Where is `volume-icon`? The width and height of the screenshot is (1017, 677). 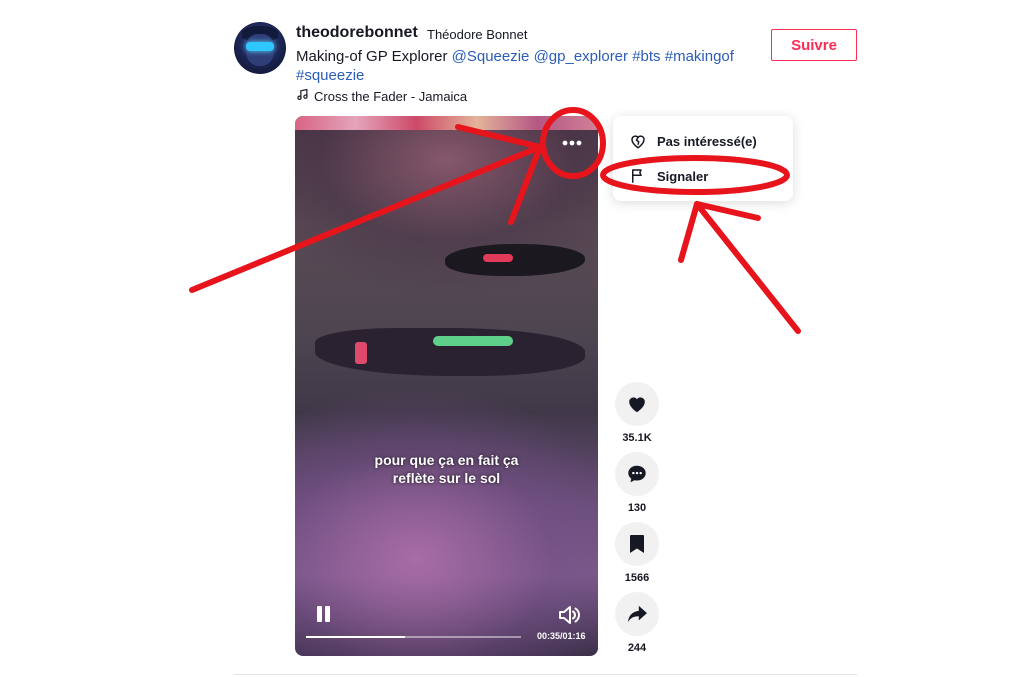 volume-icon is located at coordinates (570, 615).